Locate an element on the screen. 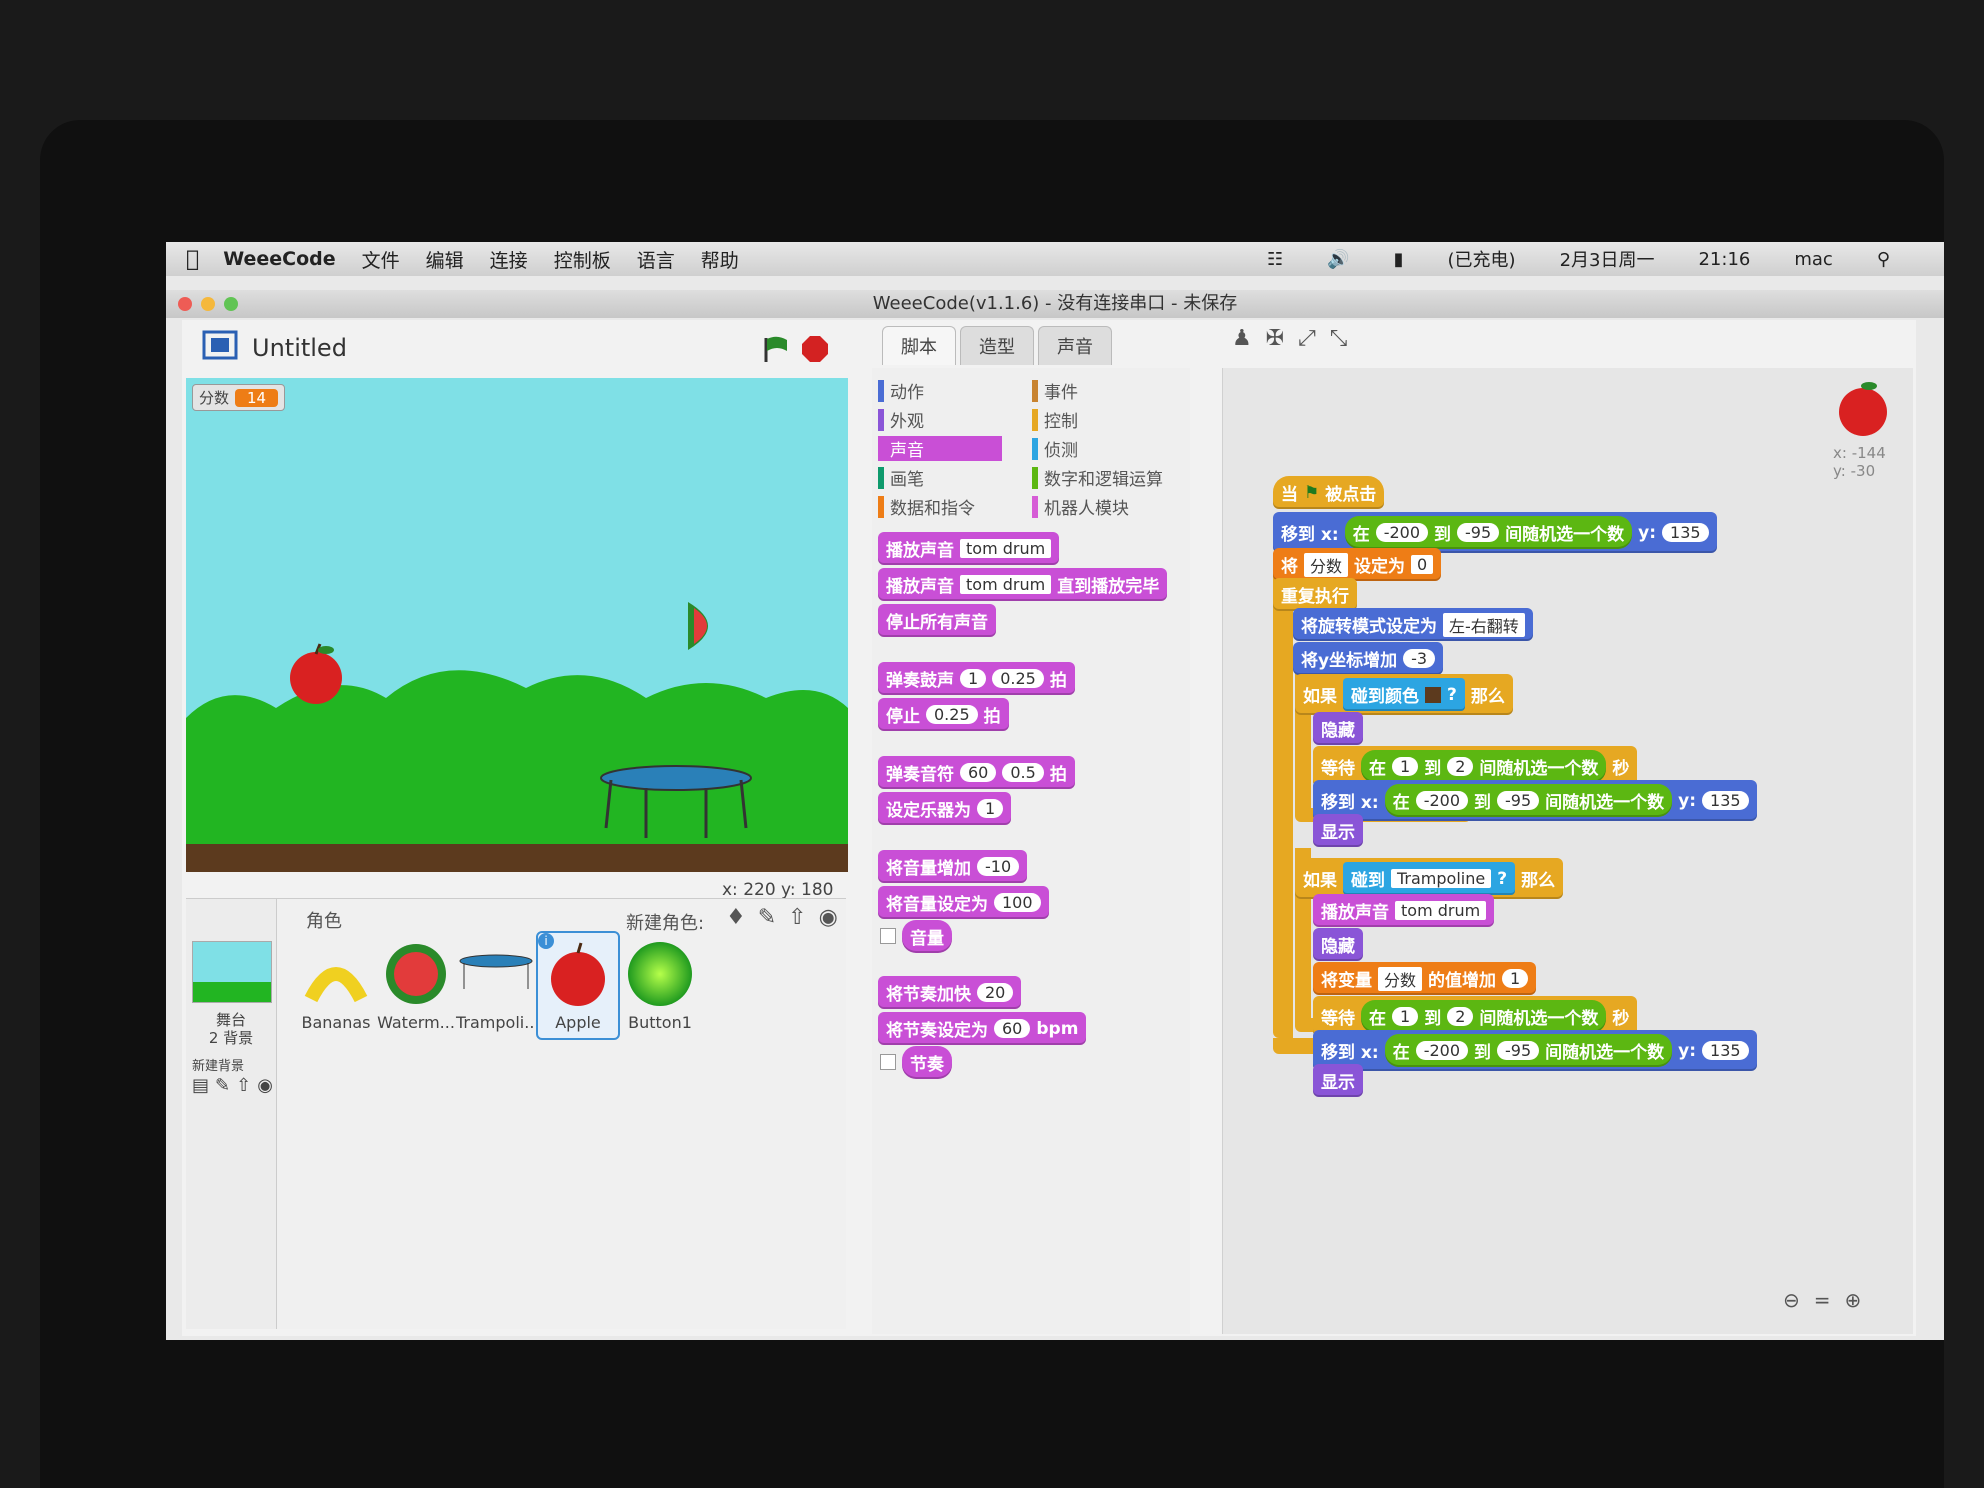 This screenshot has height=1488, width=1984. block-touching: 碰到 Trampoline? is located at coordinates (1429, 878).